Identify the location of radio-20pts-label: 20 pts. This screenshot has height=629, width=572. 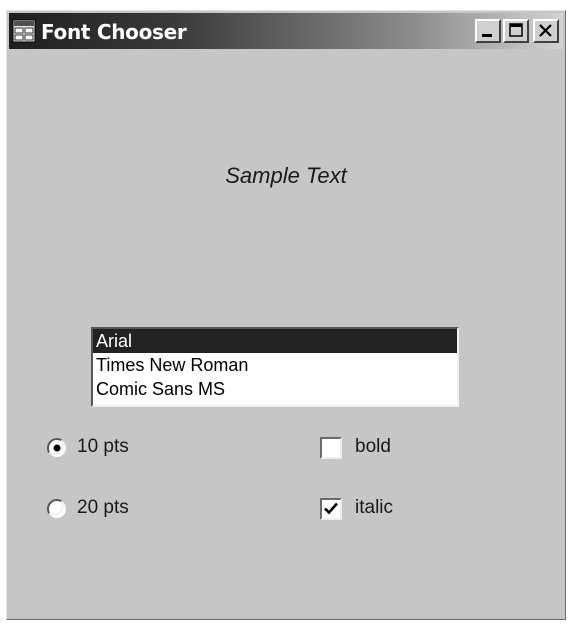
(103, 508).